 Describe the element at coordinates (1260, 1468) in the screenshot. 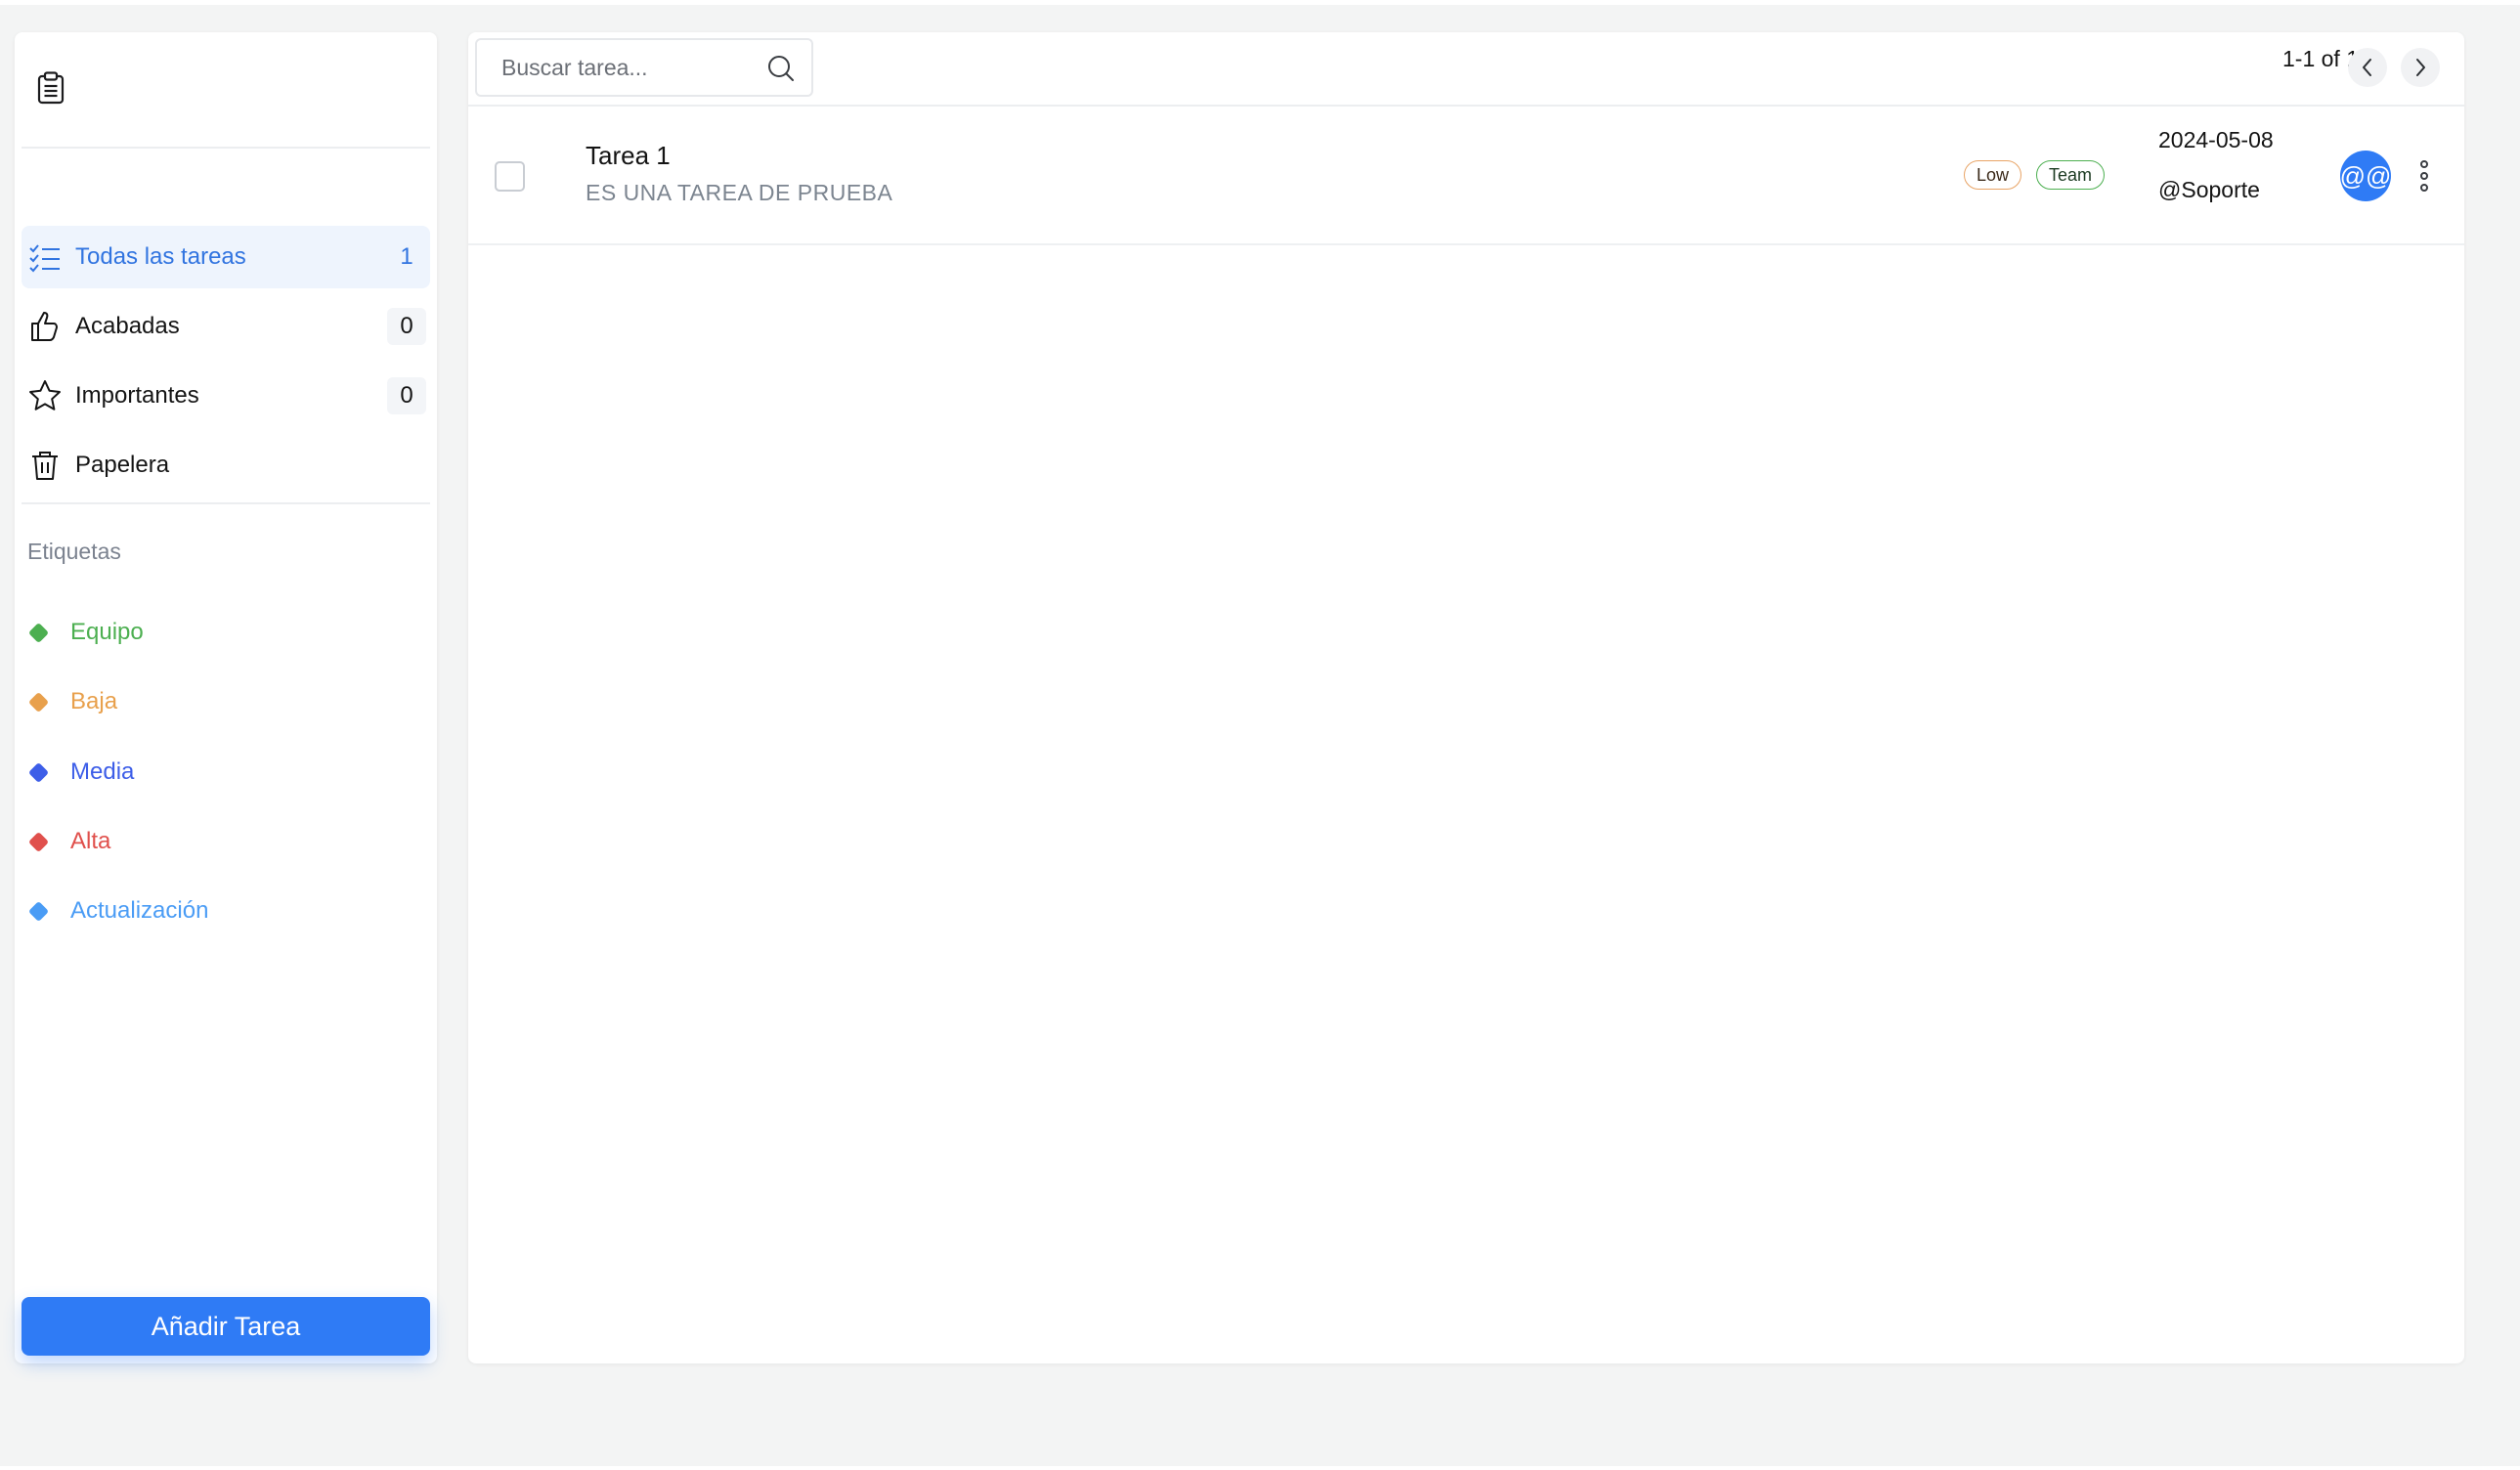

I see `bottom-strip` at that location.